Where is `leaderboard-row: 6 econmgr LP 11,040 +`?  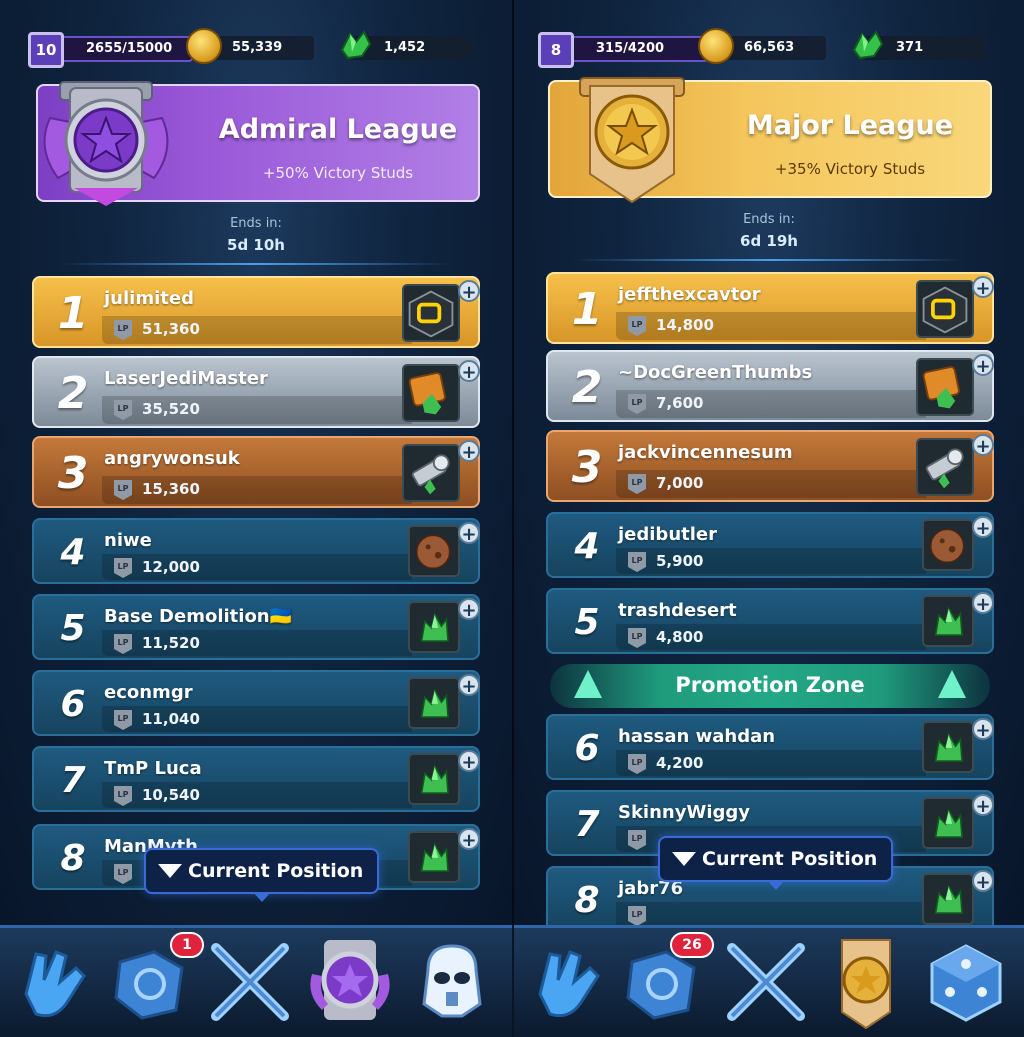
leaderboard-row: 6 econmgr LP 11,040 + is located at coordinates (256, 703).